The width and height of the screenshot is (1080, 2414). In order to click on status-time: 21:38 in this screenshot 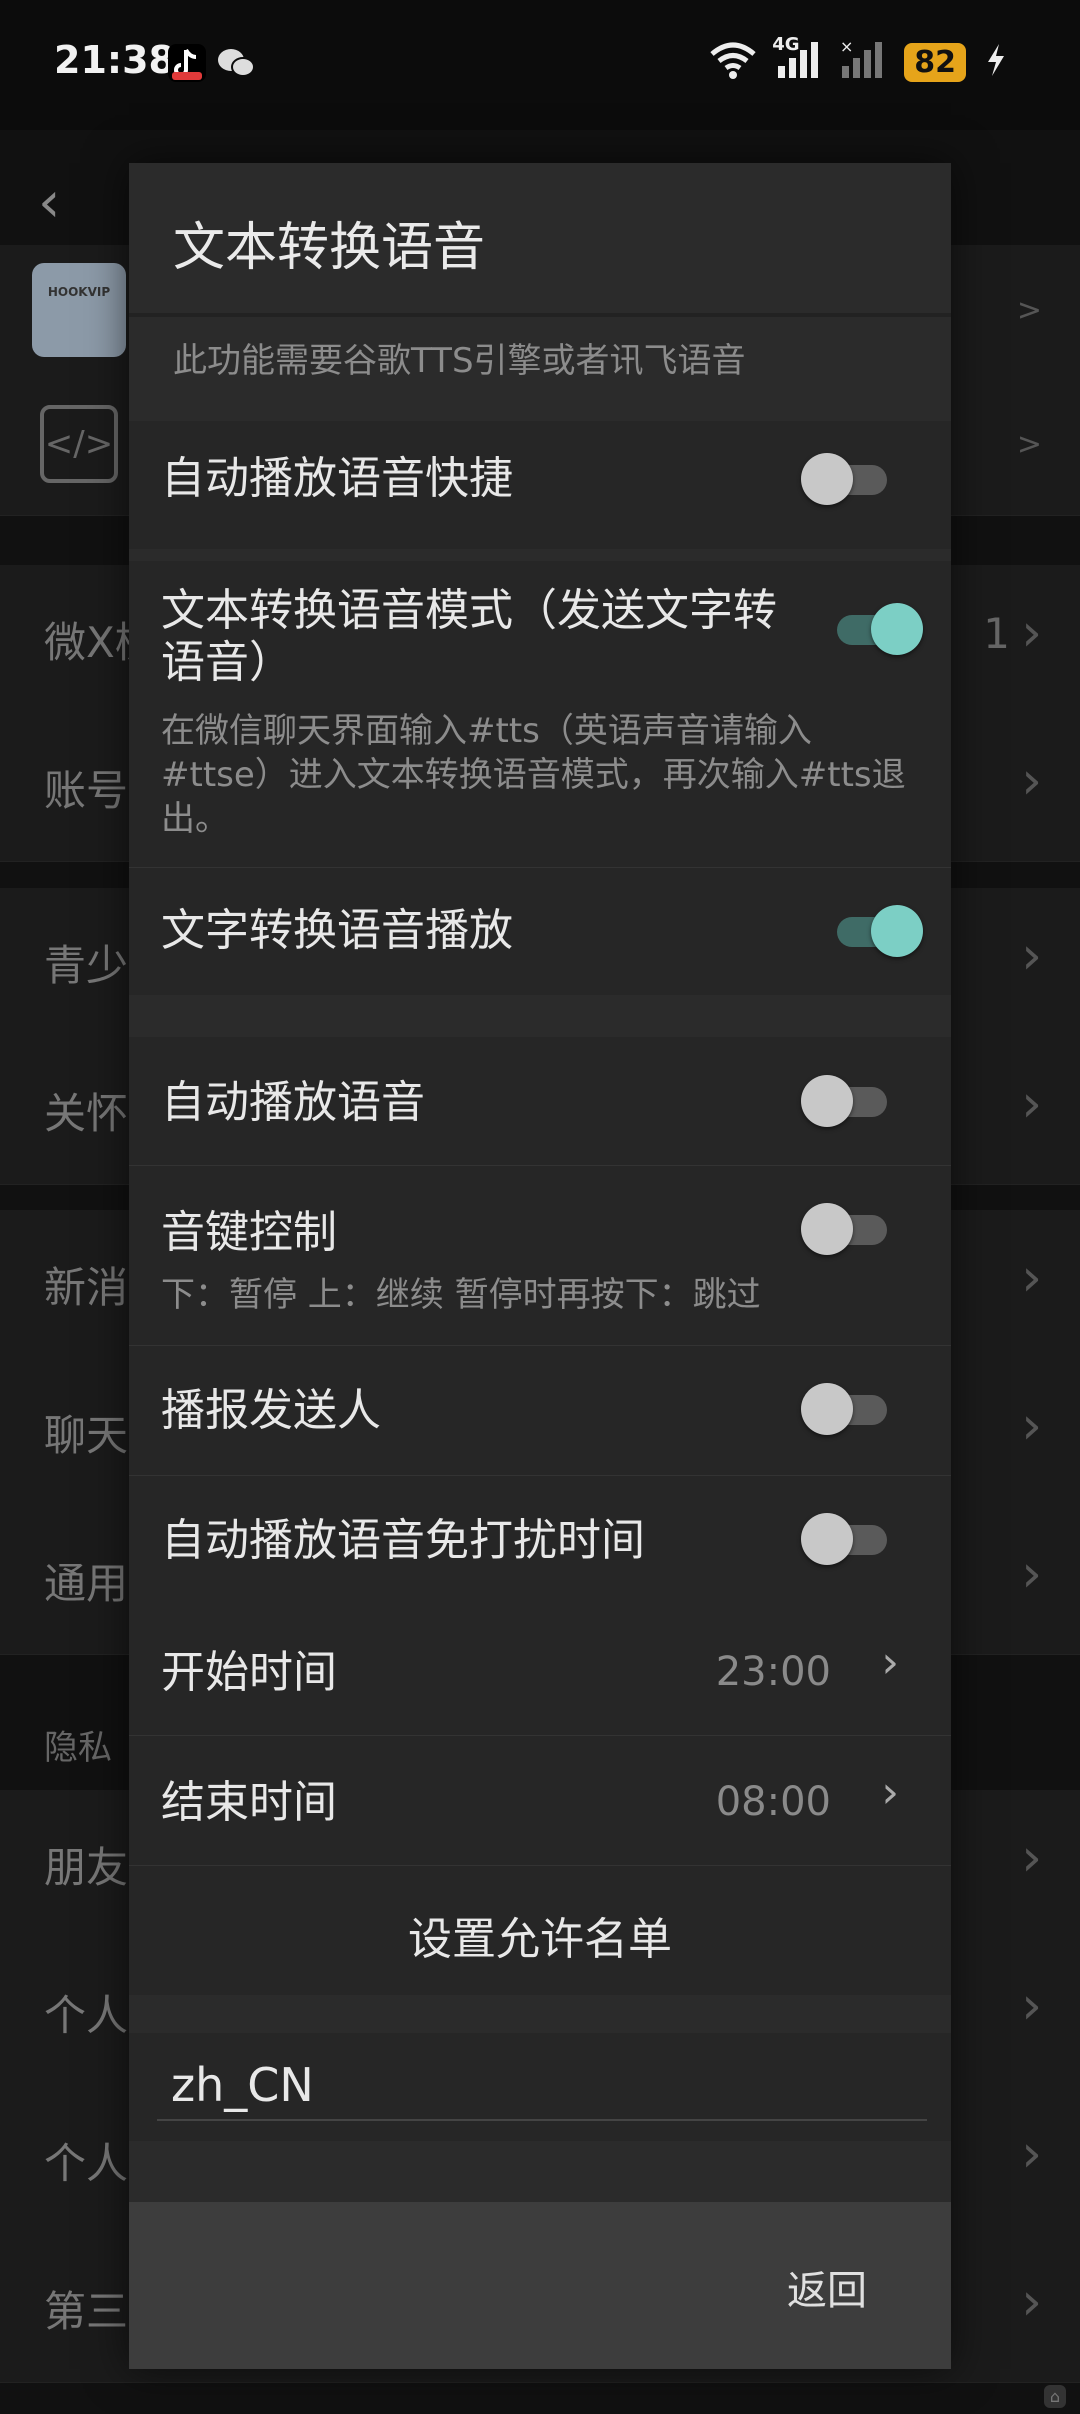, I will do `click(114, 60)`.